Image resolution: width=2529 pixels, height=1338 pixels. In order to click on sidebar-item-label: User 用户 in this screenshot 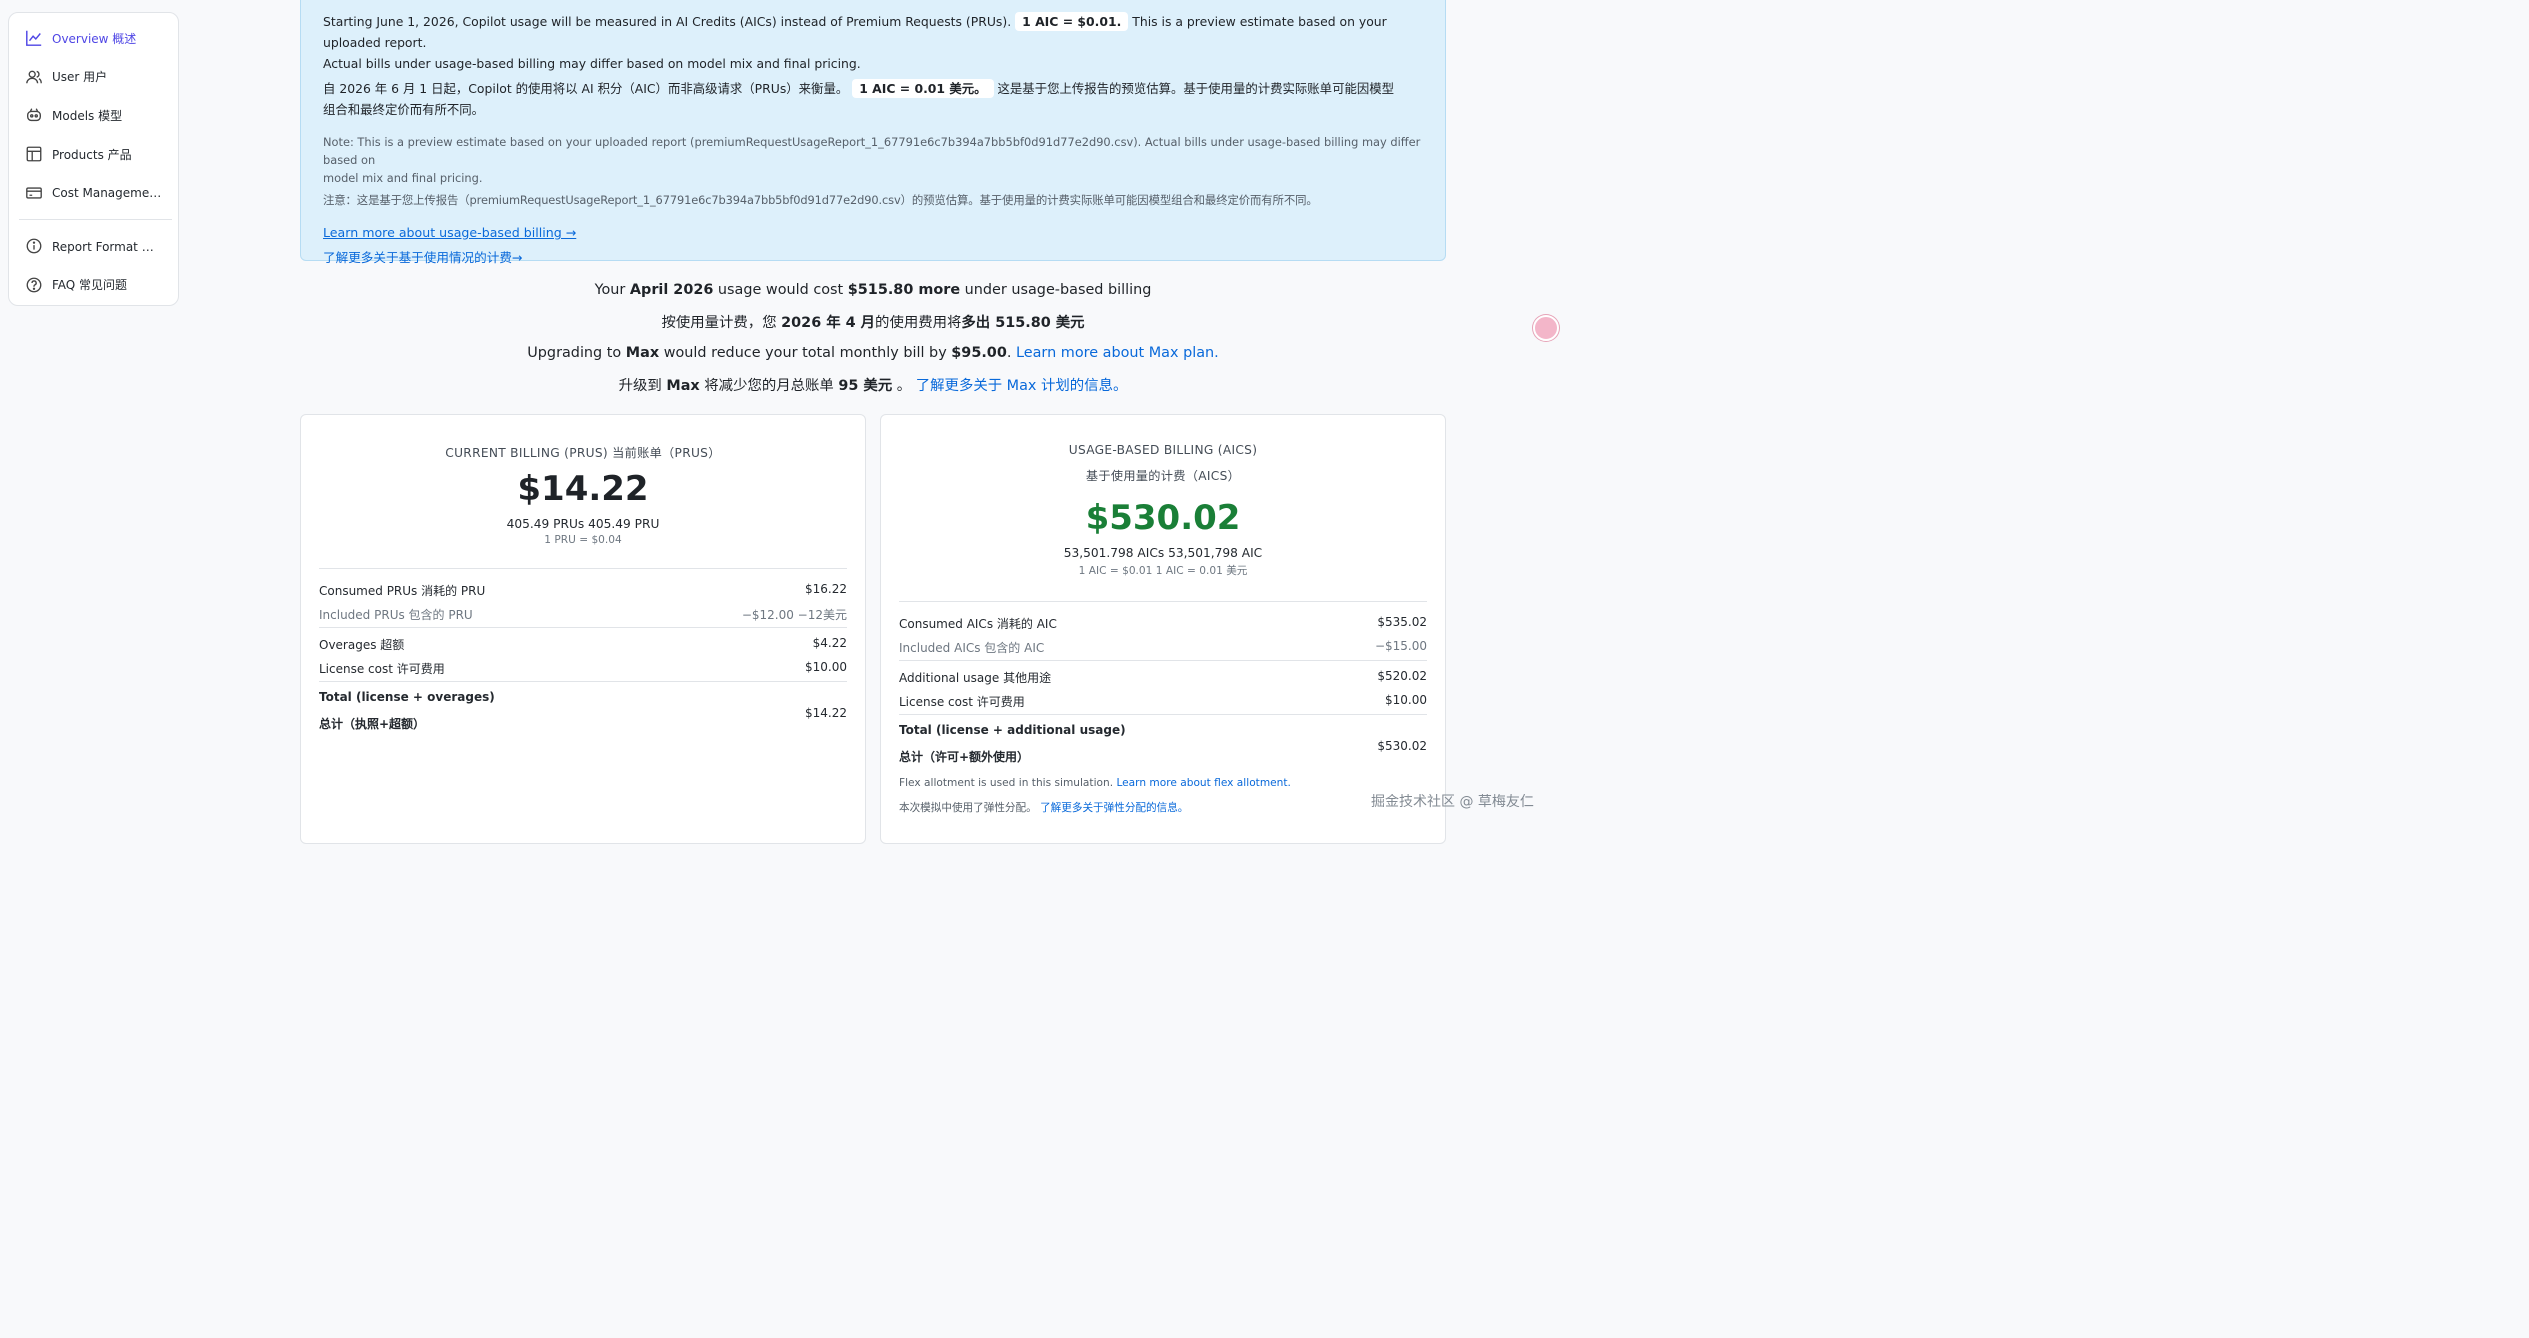, I will do `click(80, 77)`.